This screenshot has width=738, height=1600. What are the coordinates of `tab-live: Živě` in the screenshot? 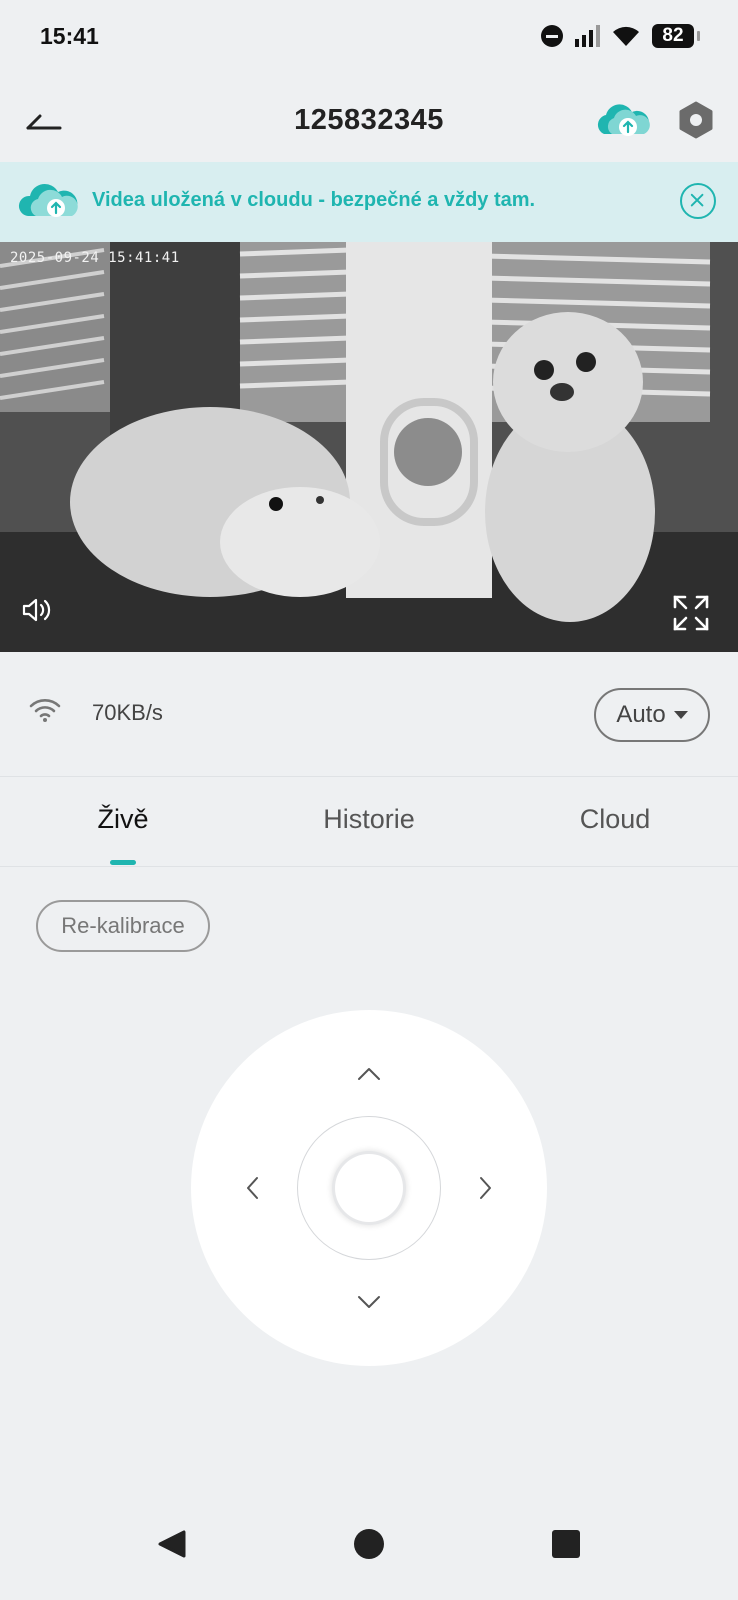 It's located at (123, 821).